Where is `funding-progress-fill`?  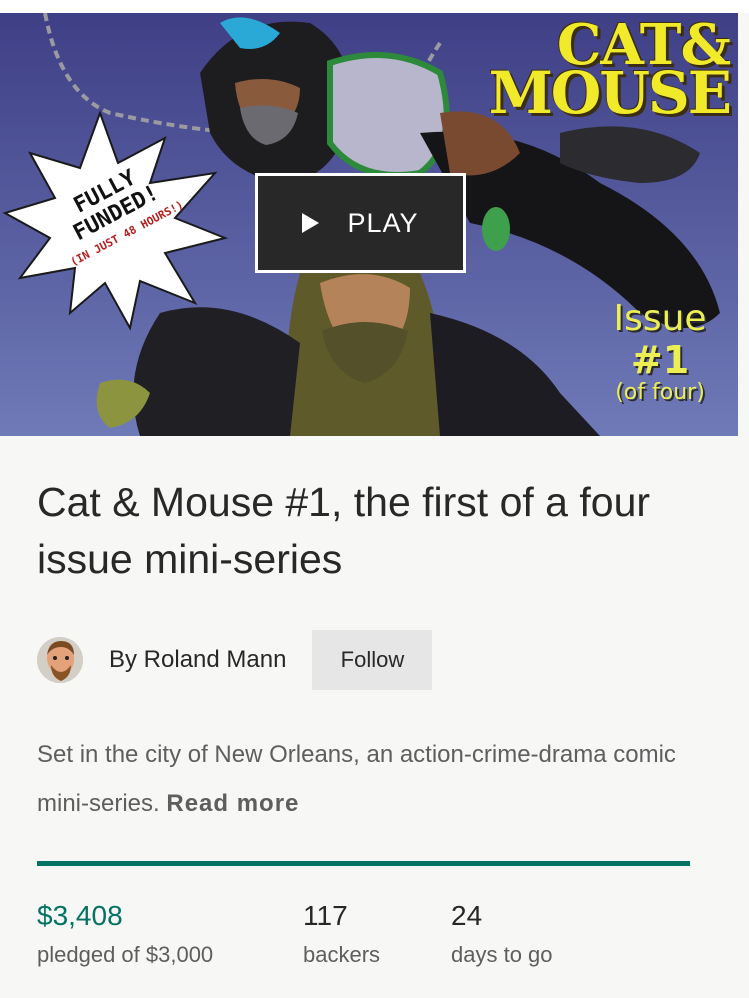
funding-progress-fill is located at coordinates (363, 863).